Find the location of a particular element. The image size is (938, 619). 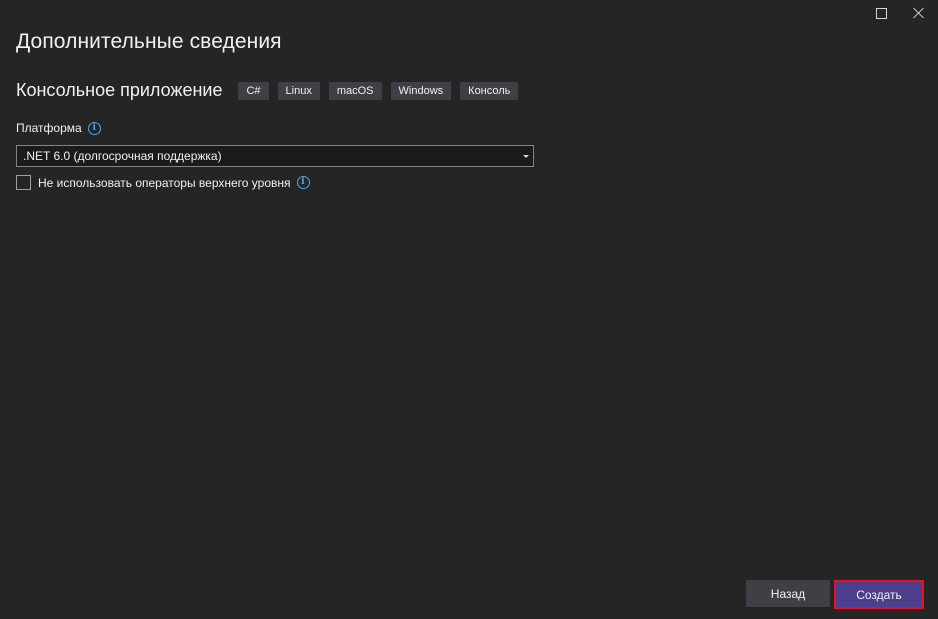

back-button: Назад is located at coordinates (788, 593).